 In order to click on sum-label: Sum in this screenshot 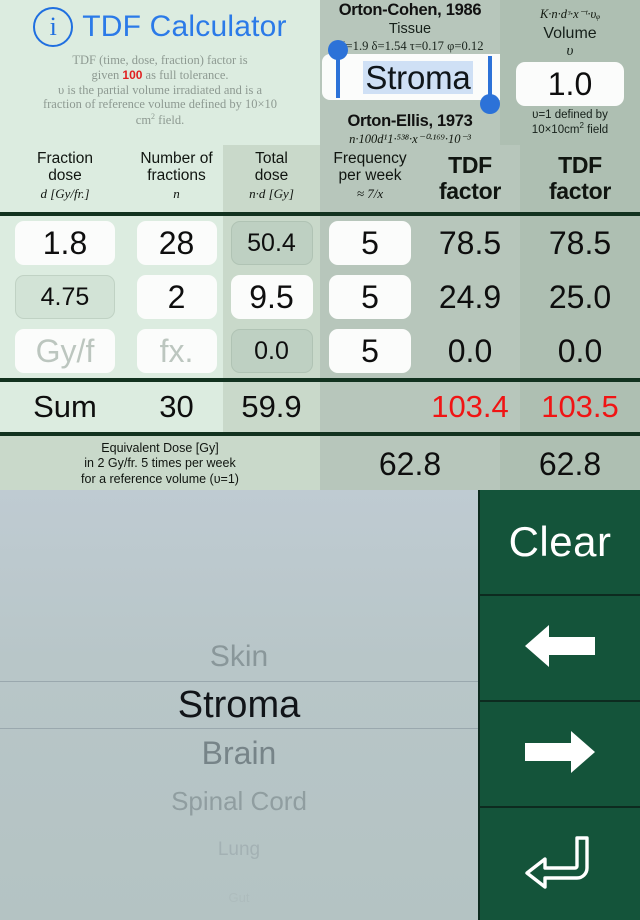, I will do `click(65, 407)`.